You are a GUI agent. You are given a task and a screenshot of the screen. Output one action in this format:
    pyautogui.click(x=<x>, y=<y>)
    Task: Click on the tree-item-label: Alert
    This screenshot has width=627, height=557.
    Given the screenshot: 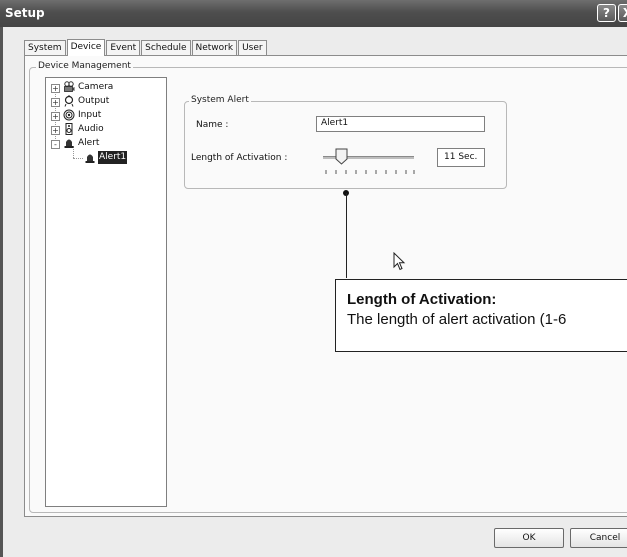 What is the action you would take?
    pyautogui.click(x=89, y=143)
    